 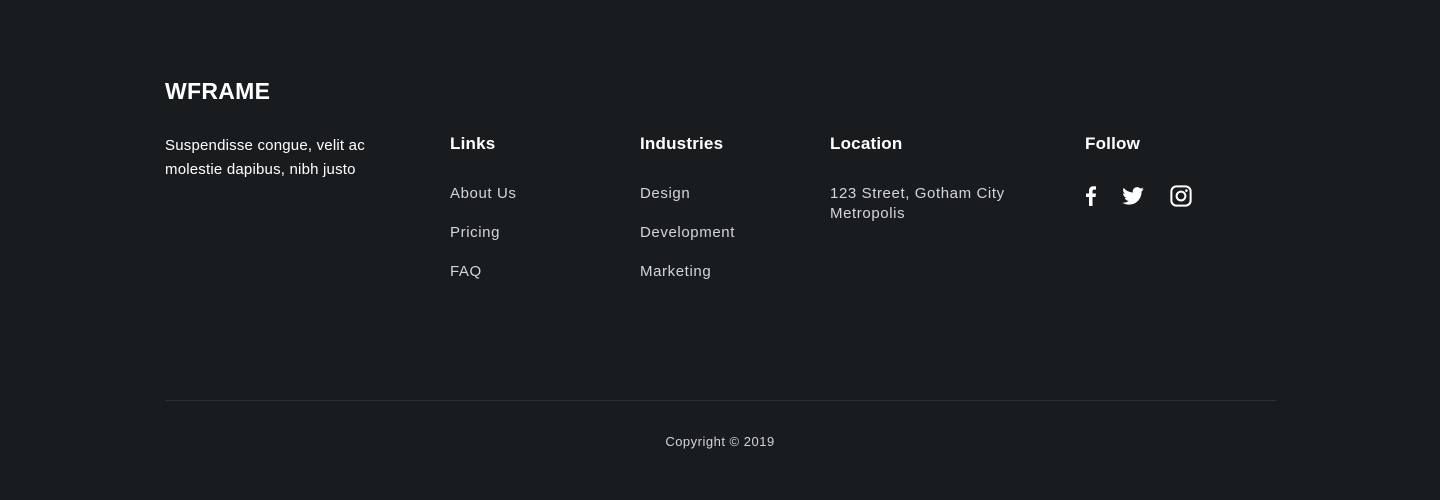 I want to click on location-address: 123 Street, Gotham City Metropolis, so click(x=917, y=203).